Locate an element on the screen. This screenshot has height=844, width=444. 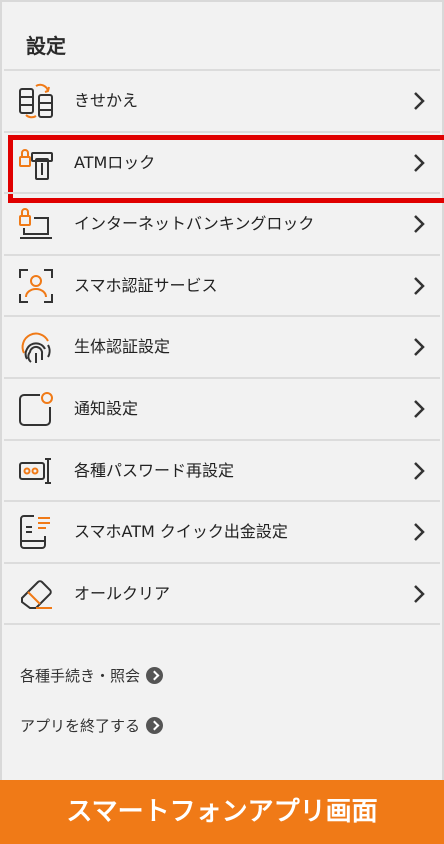
page-title: 設定 is located at coordinates (46, 46).